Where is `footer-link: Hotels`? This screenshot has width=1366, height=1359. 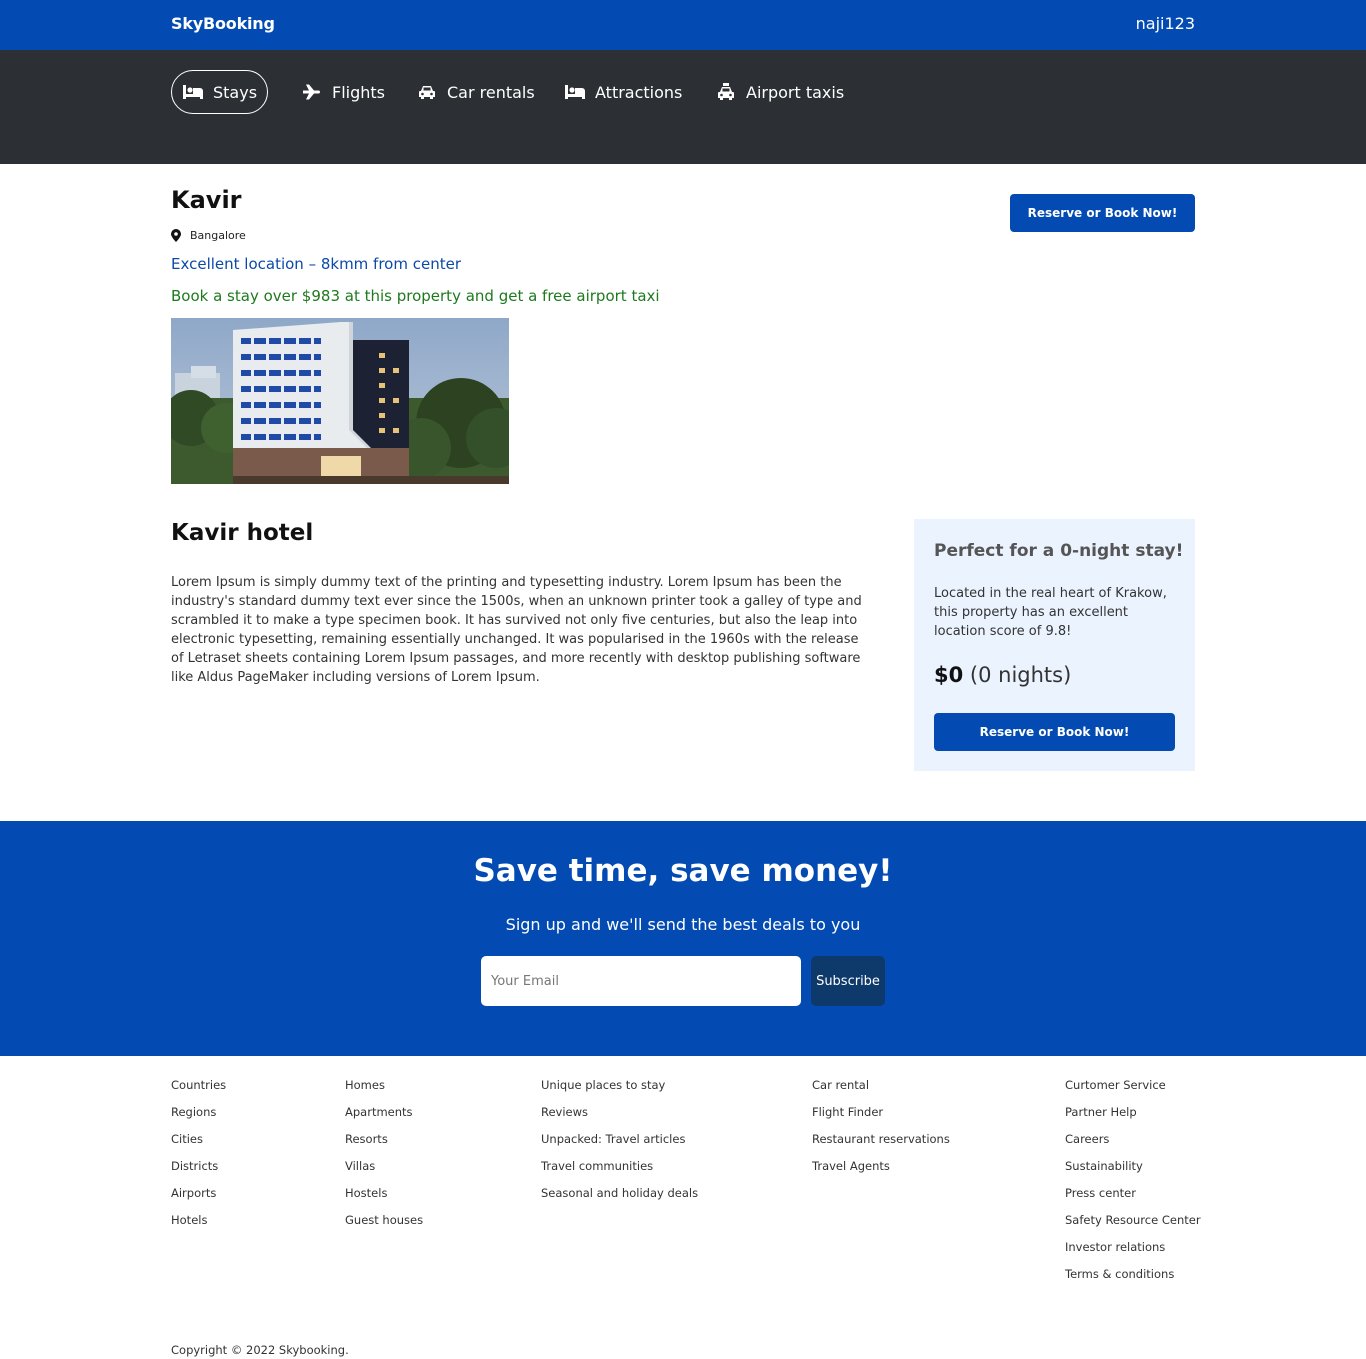
footer-link: Hotels is located at coordinates (198, 1225).